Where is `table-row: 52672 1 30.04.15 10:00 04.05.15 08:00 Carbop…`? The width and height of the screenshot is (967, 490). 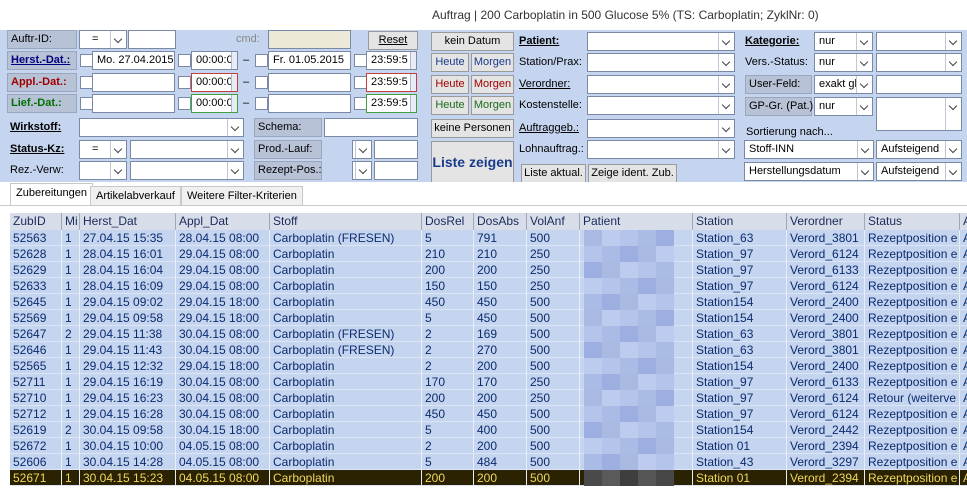 table-row: 52672 1 30.04.15 10:00 04.05.15 08:00 Carbop… is located at coordinates (488, 446).